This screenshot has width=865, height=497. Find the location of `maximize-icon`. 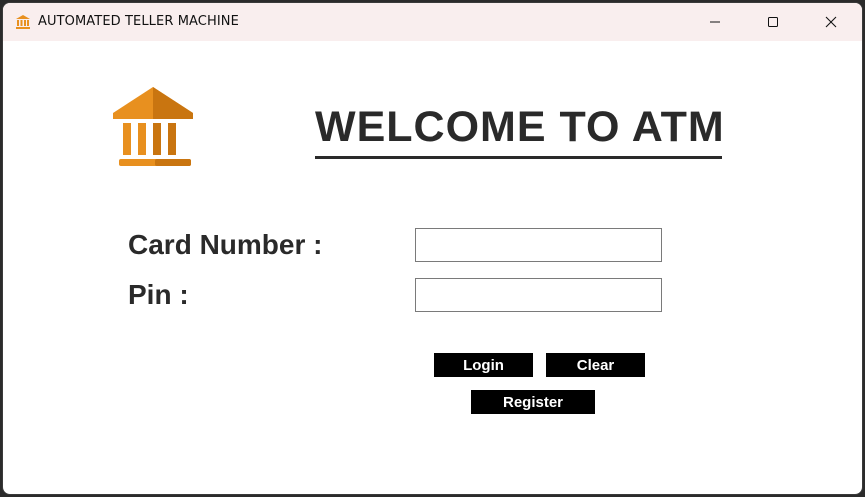

maximize-icon is located at coordinates (773, 22).